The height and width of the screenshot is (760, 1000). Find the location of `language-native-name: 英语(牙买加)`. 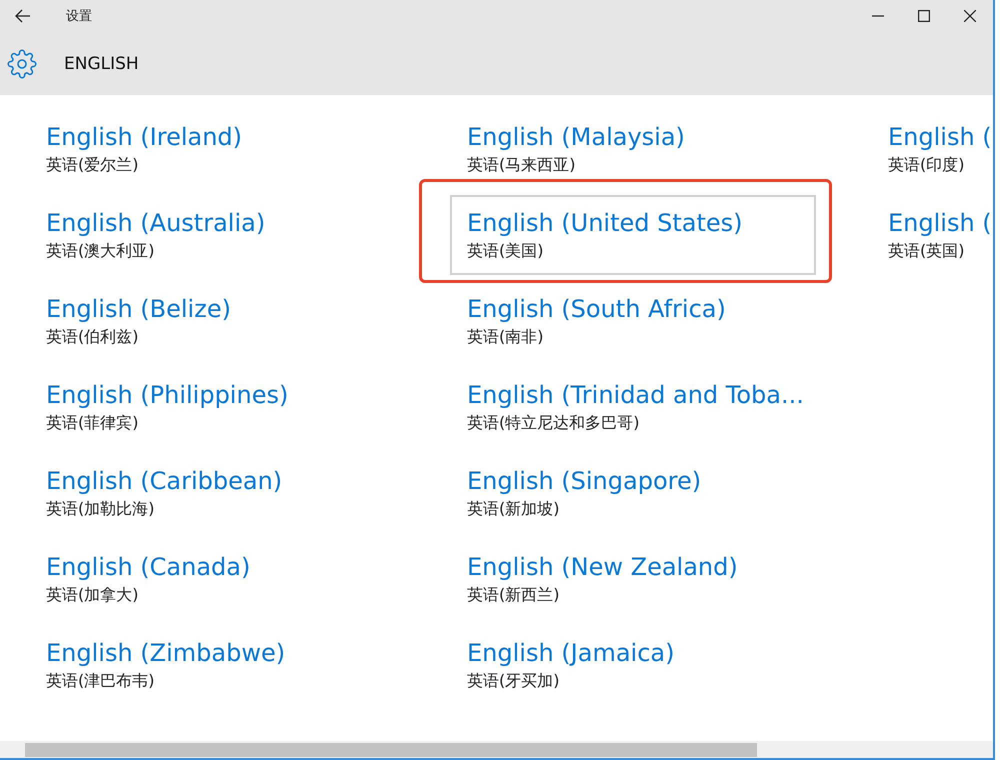

language-native-name: 英语(牙买加) is located at coordinates (513, 681).